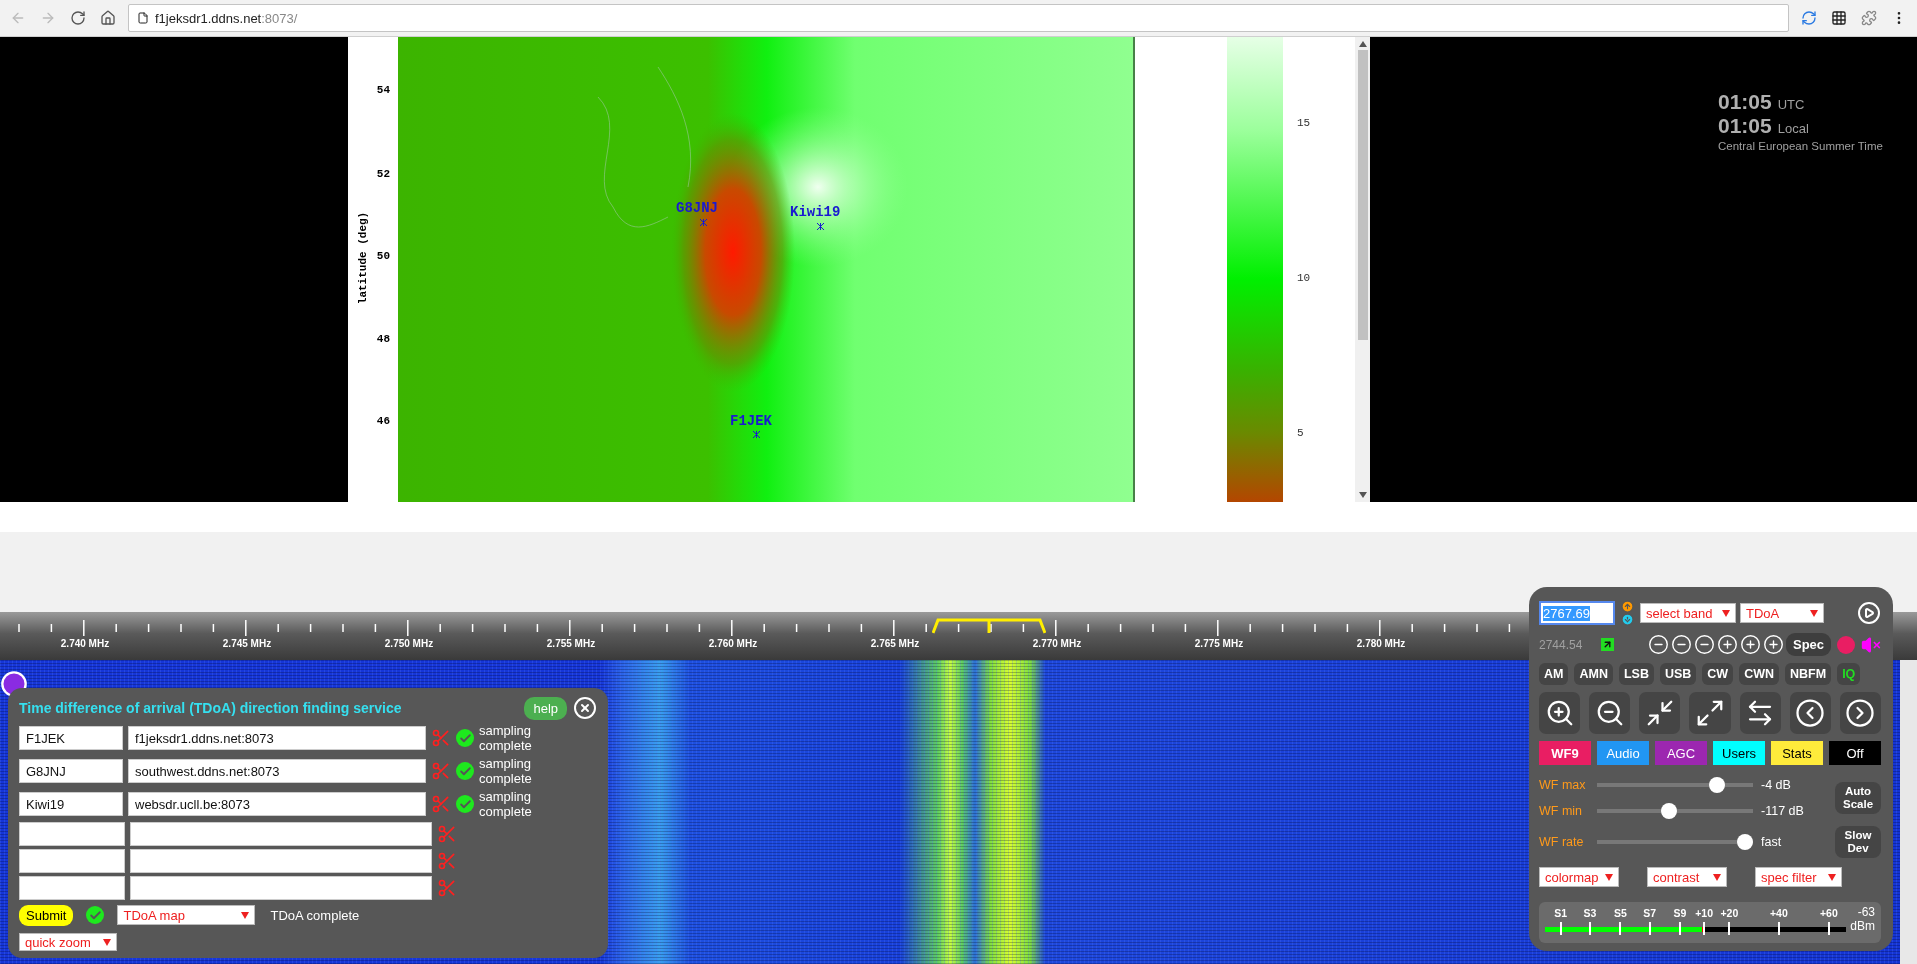 The image size is (1917, 964). I want to click on host-field: southwest.ddns.net:8073, so click(277, 771).